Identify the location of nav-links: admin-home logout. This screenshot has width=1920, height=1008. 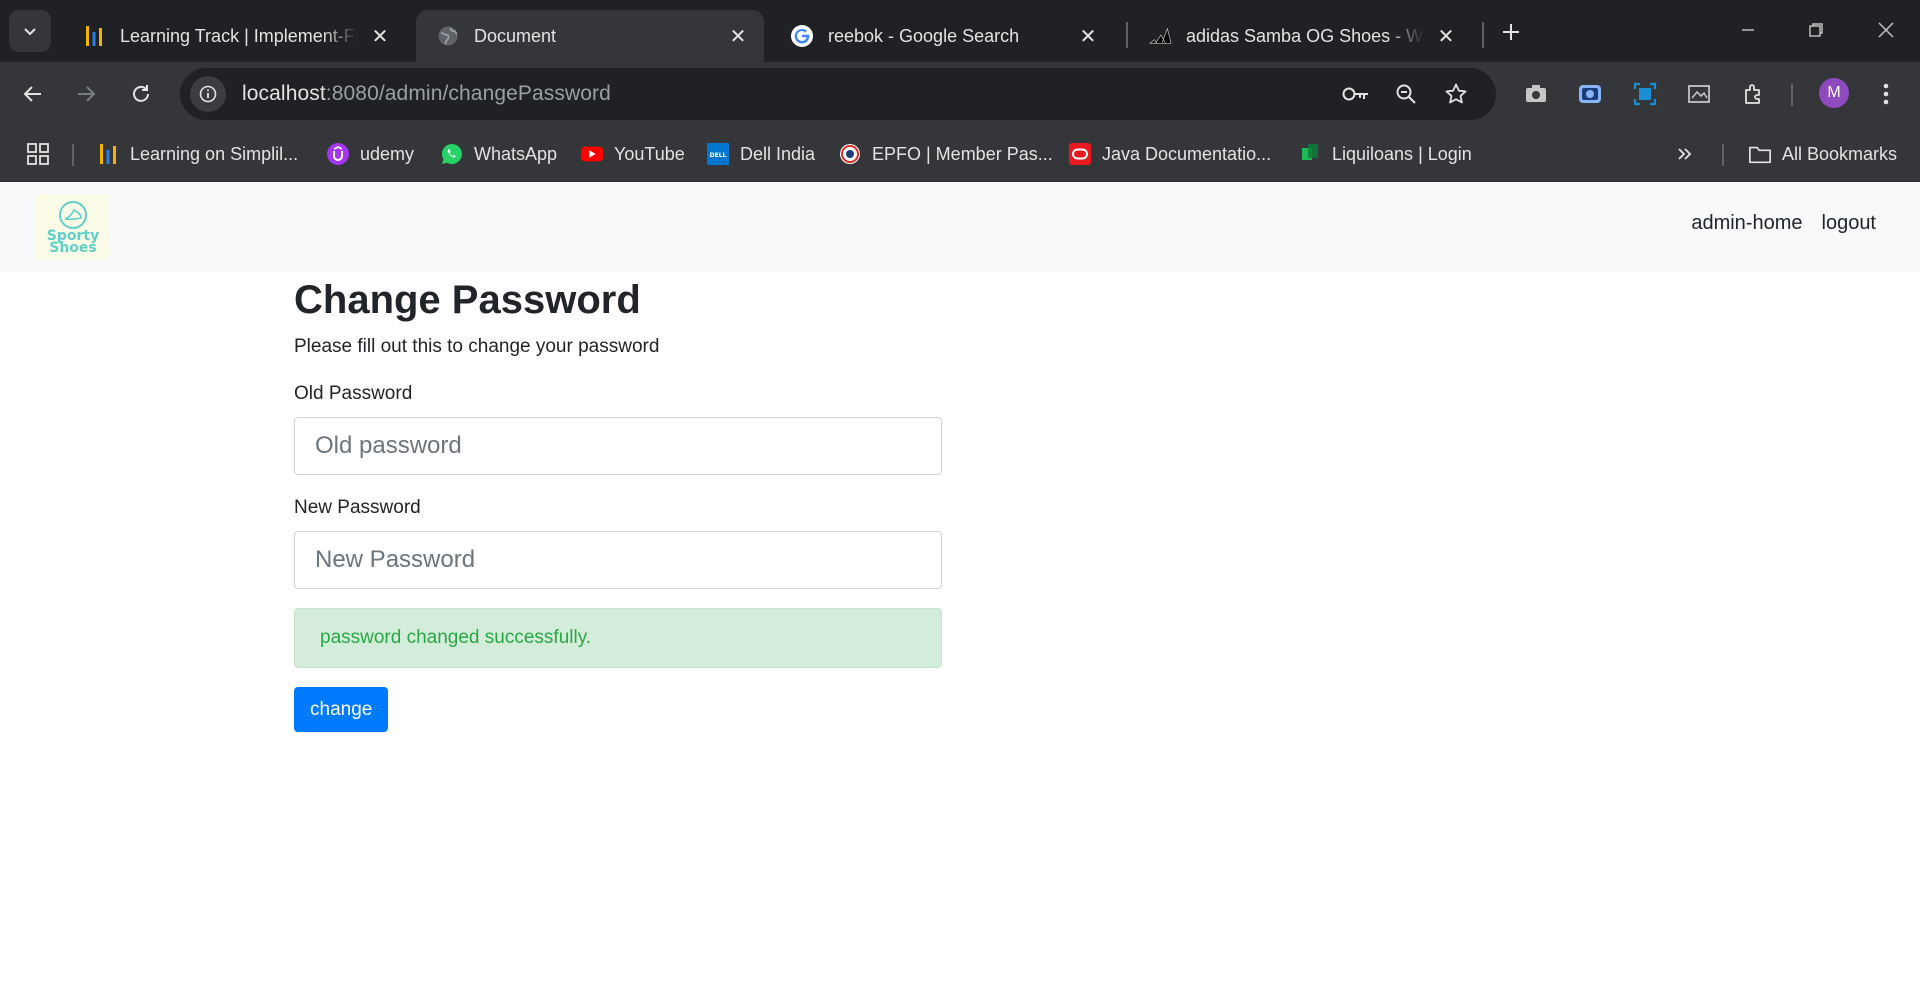
(1783, 223).